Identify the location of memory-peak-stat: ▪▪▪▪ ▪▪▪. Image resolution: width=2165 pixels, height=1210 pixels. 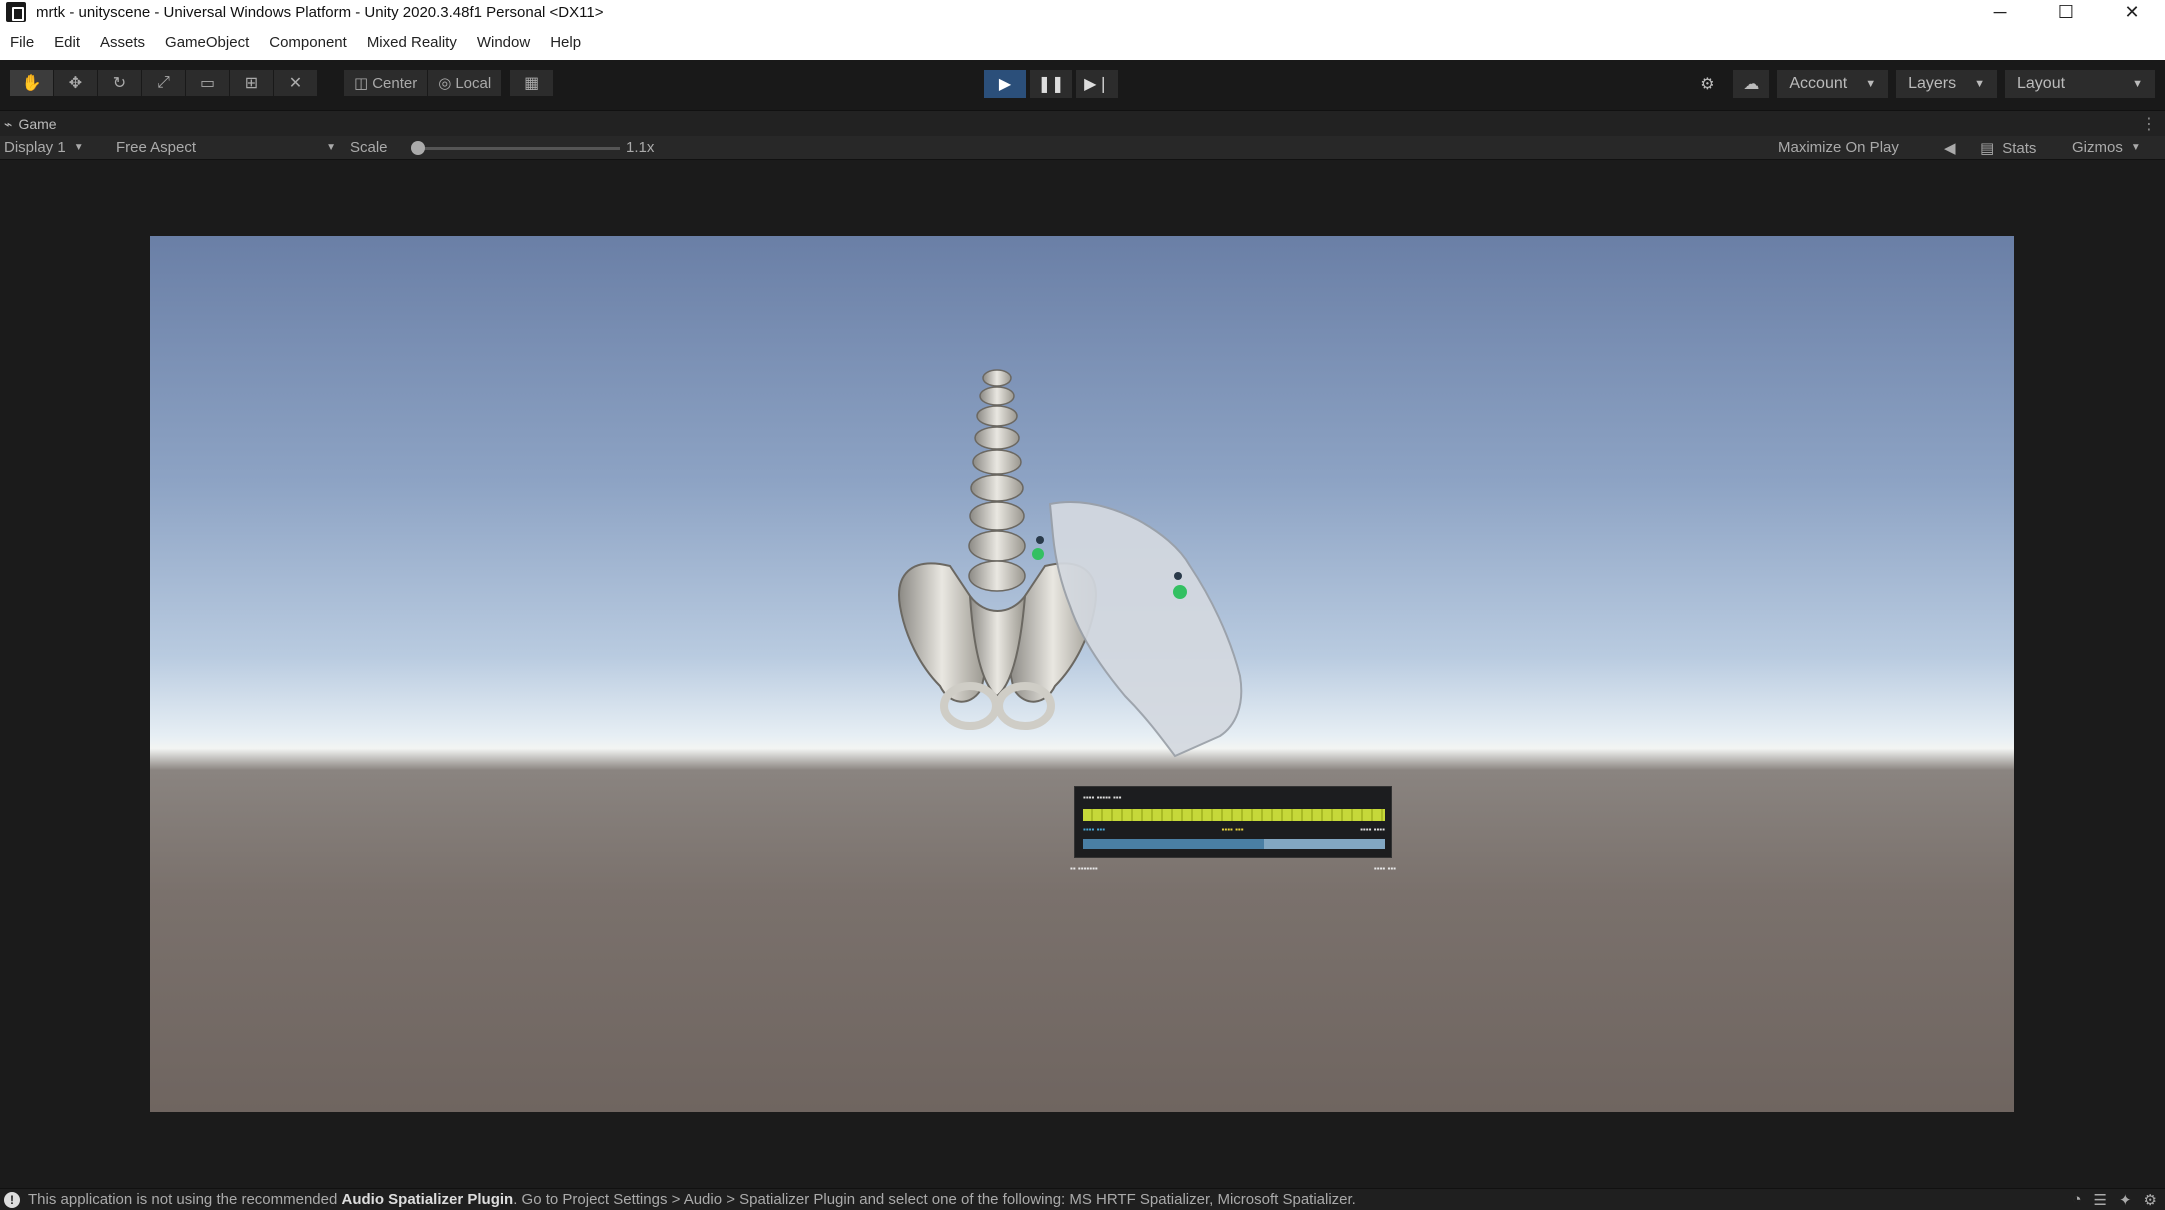
(1232, 829).